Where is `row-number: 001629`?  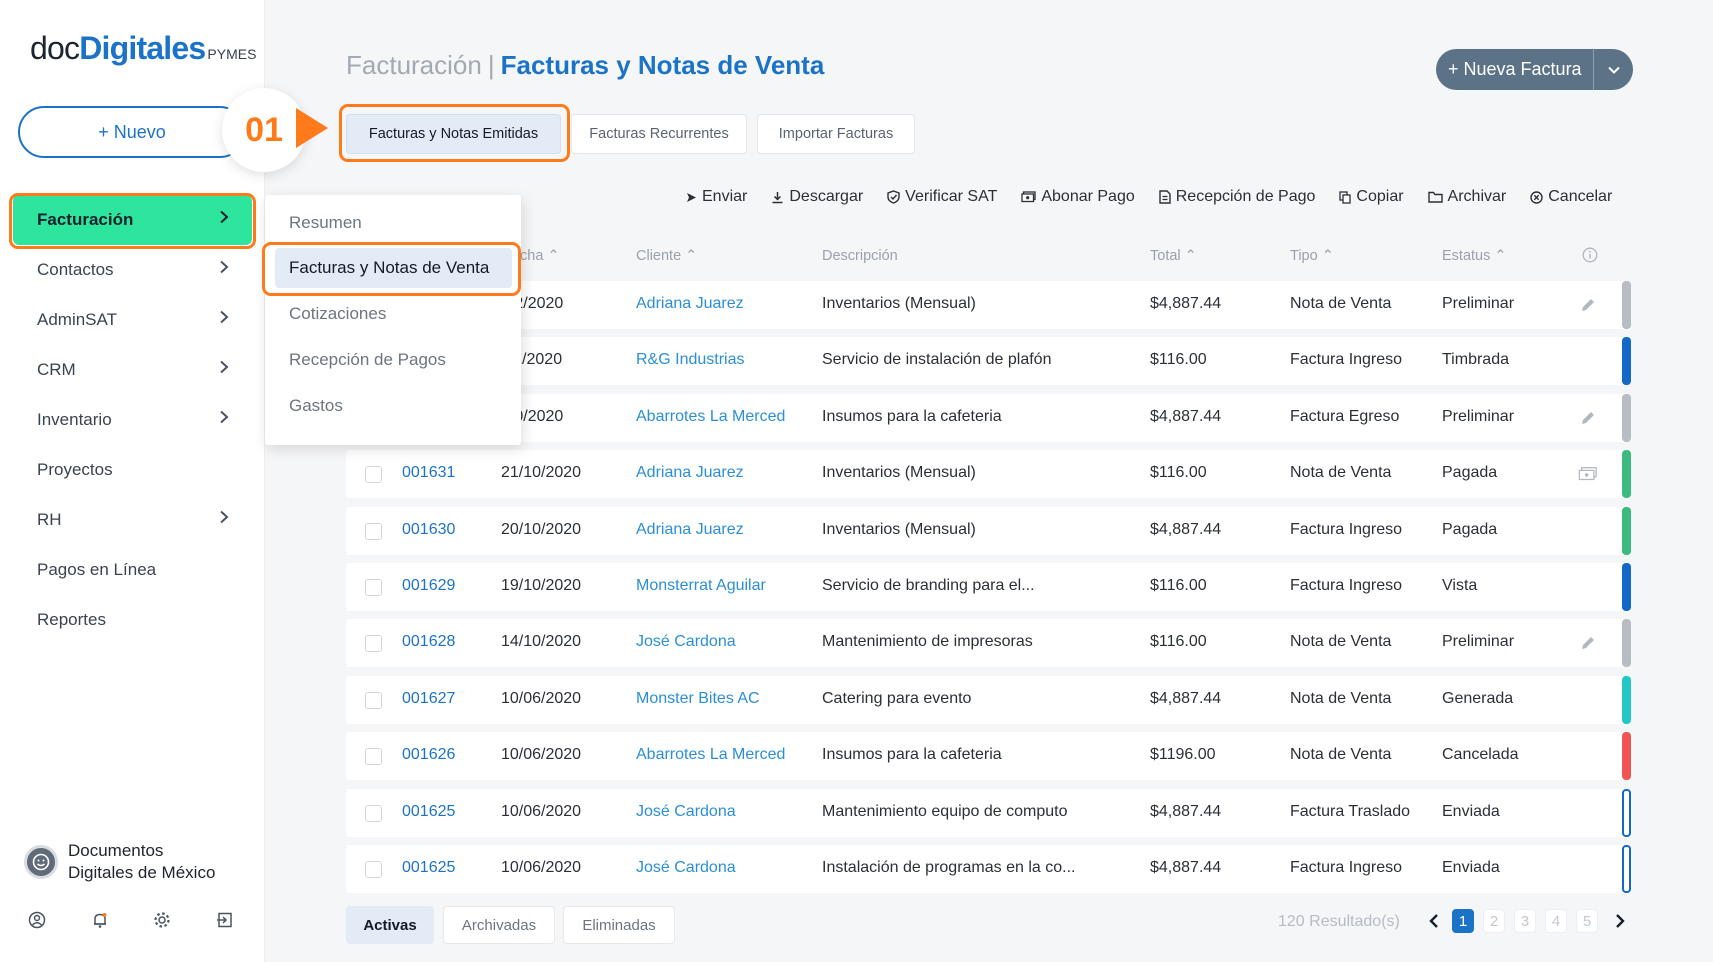 row-number: 001629 is located at coordinates (428, 586).